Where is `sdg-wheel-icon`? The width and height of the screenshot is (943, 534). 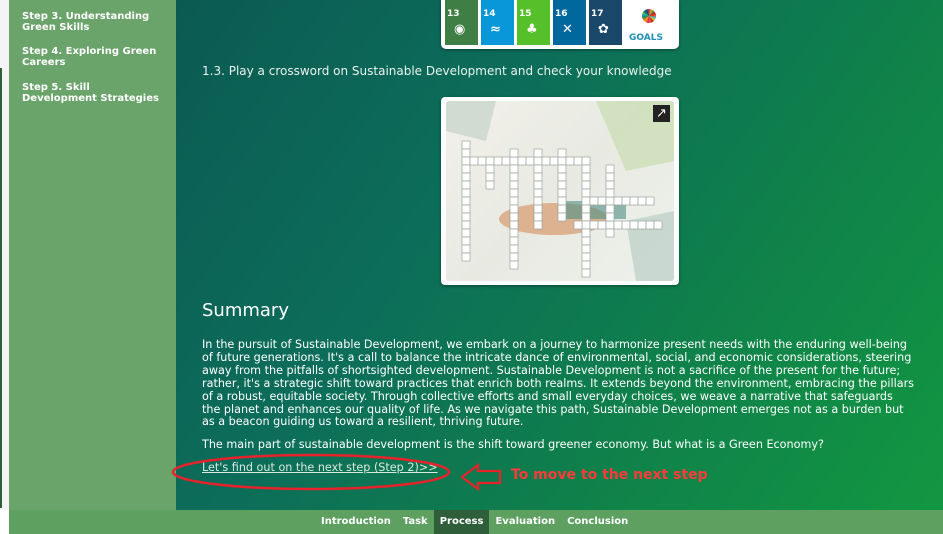 sdg-wheel-icon is located at coordinates (649, 16).